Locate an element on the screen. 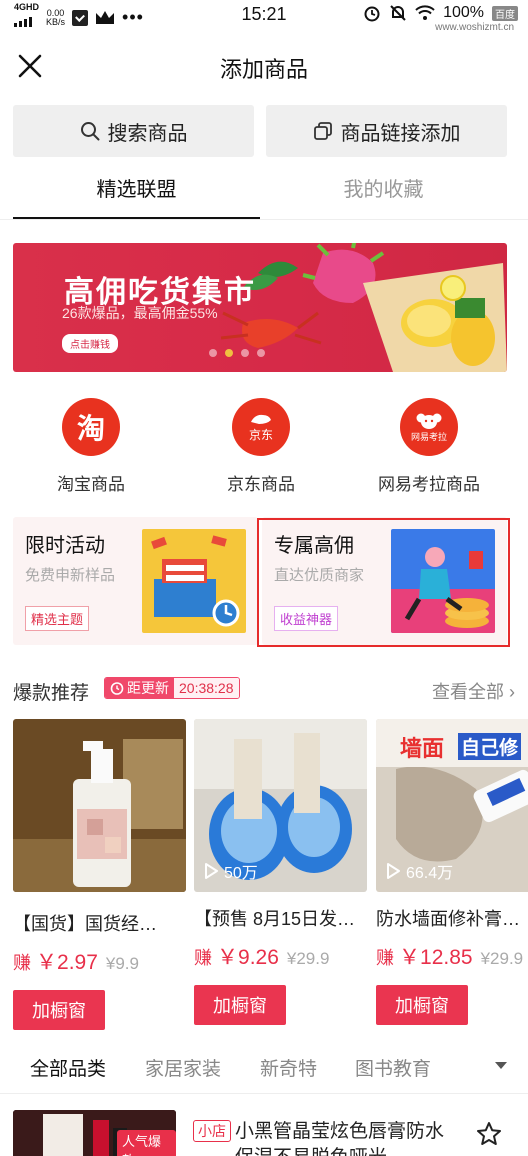 The width and height of the screenshot is (528, 1156). product-card: 墙面 自己修 66.4万 防水墙面修补膏… 赚 ￥12.85 ¥29.9 加橱窗 is located at coordinates (452, 872).